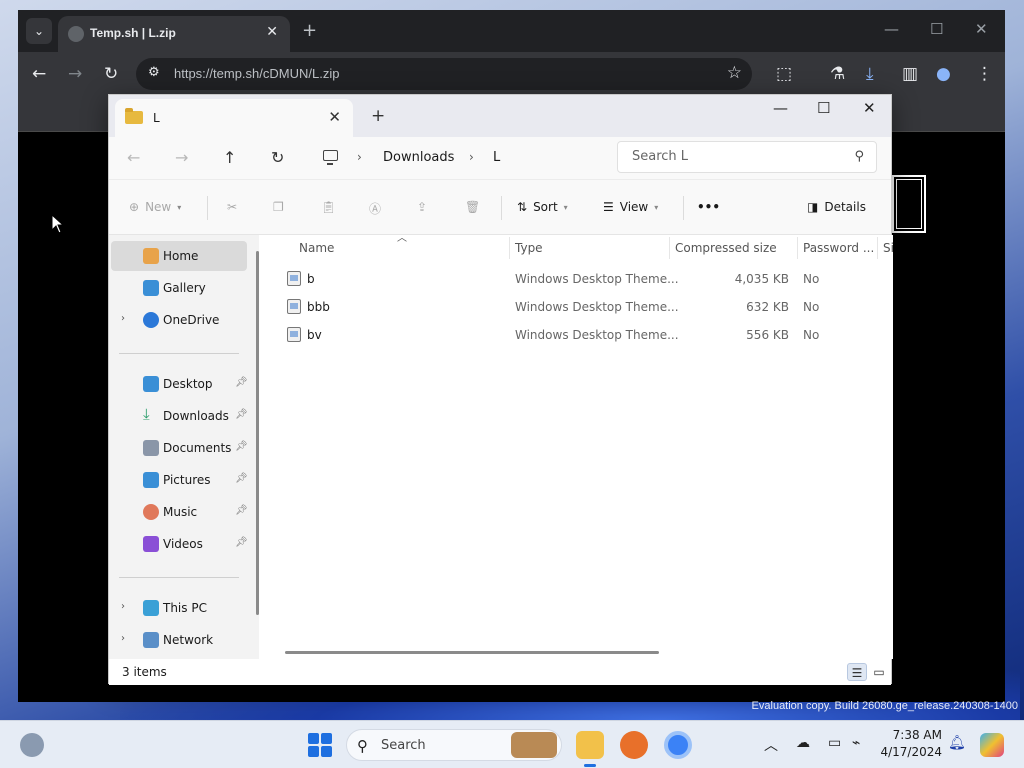 Image resolution: width=1024 pixels, height=768 pixels. I want to click on chevron-up-icon: ︿, so click(771, 745).